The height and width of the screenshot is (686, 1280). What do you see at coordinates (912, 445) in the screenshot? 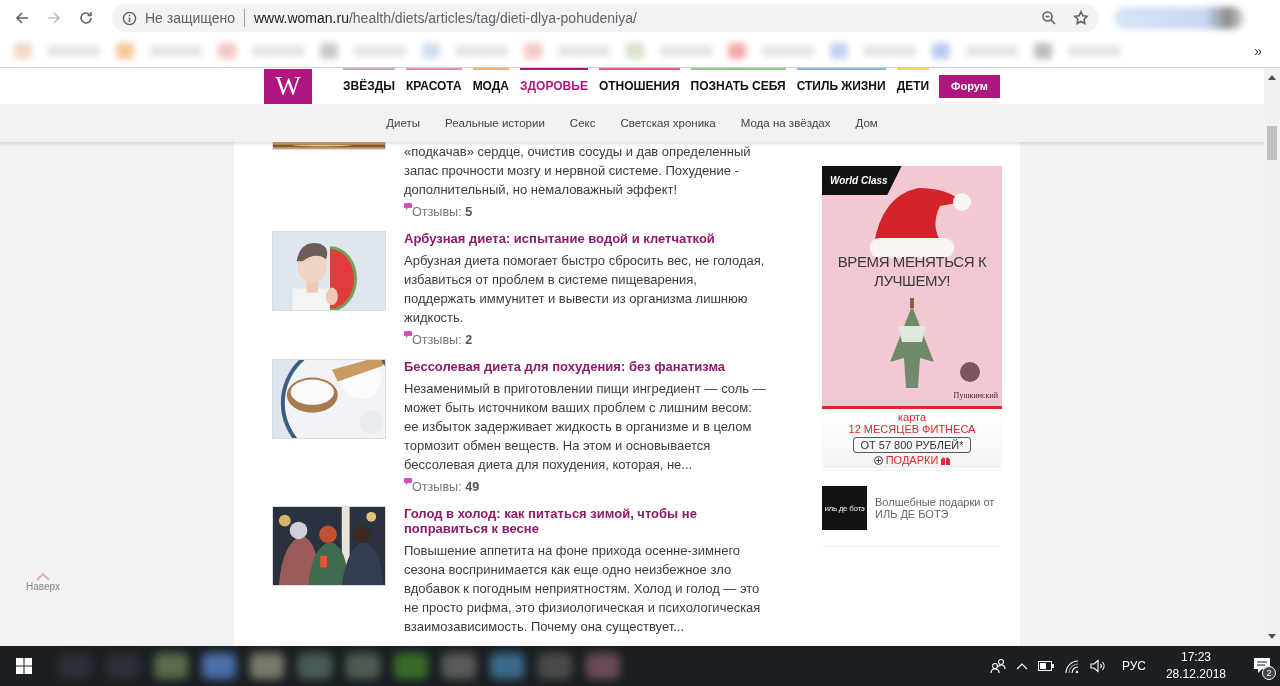
I see `price-label: ОТ 57 800 РУБЛЕЙ*` at bounding box center [912, 445].